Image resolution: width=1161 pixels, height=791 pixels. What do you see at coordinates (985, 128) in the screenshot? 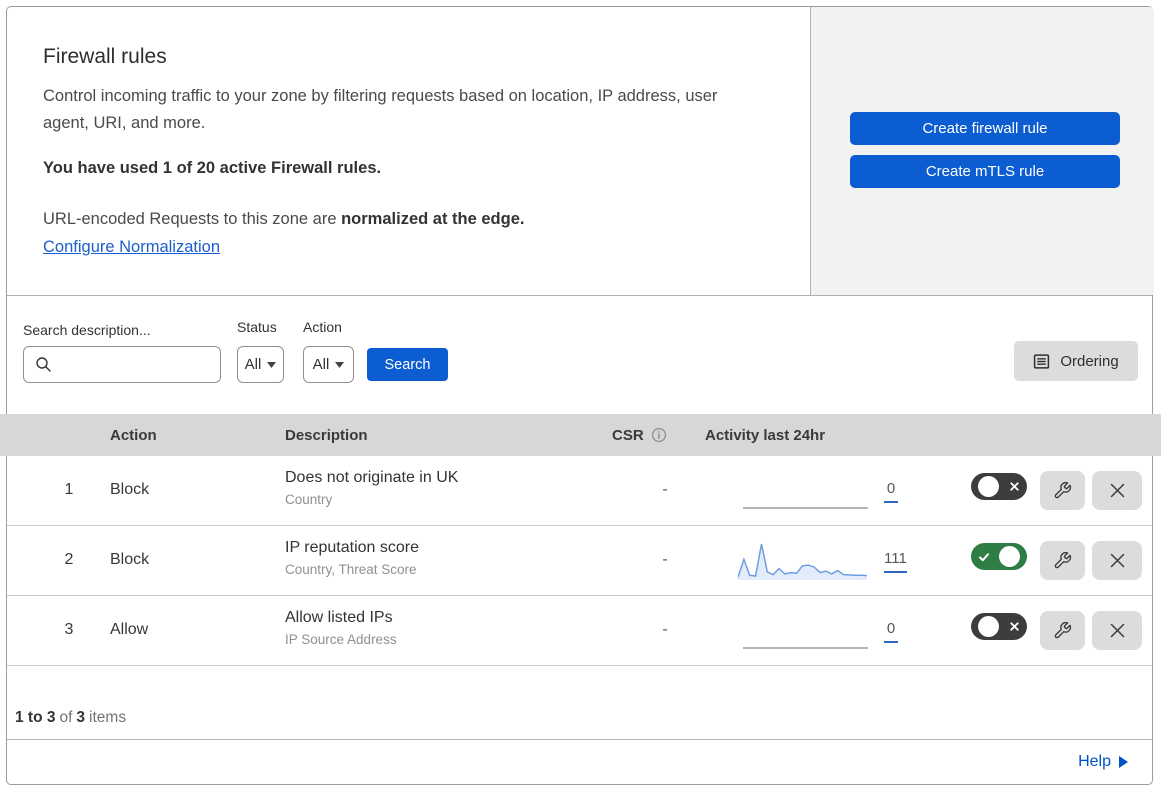
I see `create-firewall-rule-button: Create firewall rule` at bounding box center [985, 128].